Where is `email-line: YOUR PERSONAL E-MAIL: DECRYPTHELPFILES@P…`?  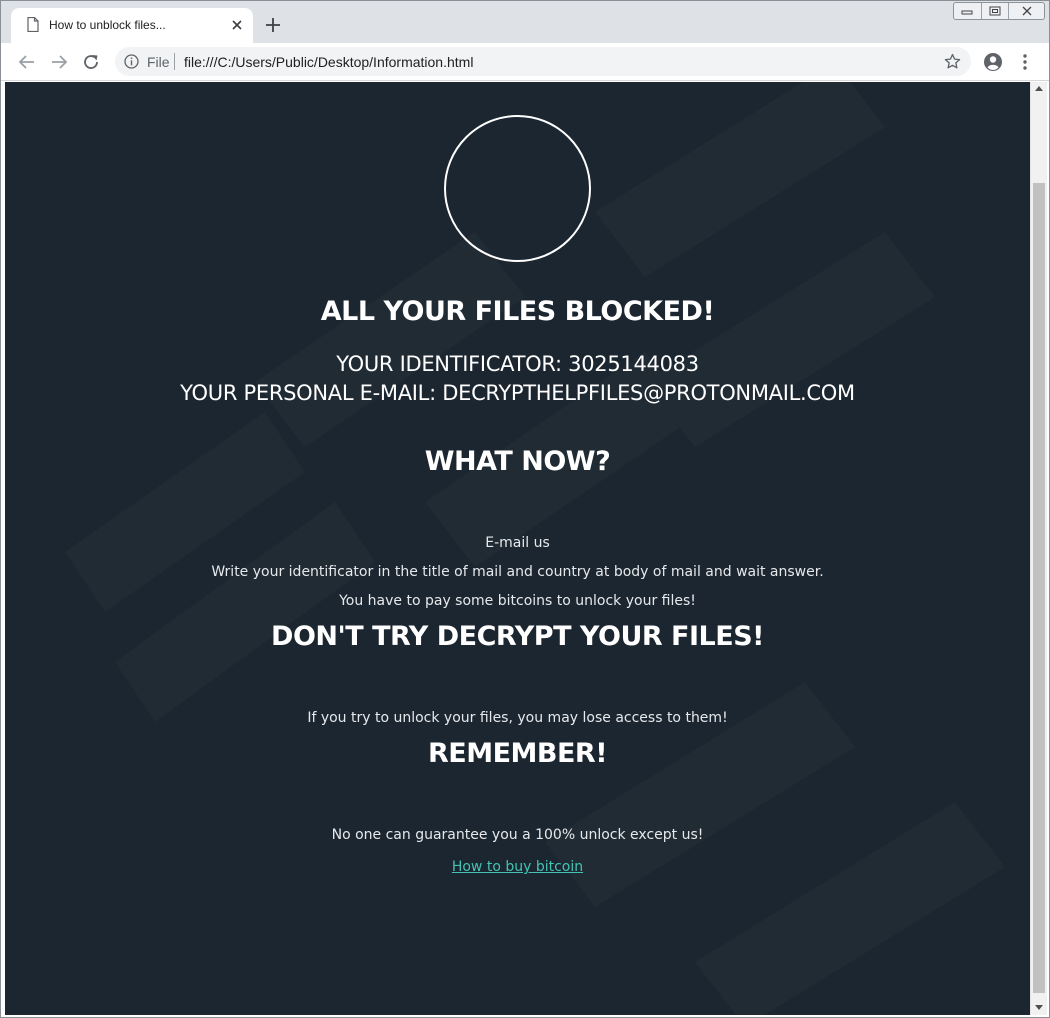
email-line: YOUR PERSONAL E-MAIL: DECRYPTHELPFILES@P… is located at coordinates (517, 393).